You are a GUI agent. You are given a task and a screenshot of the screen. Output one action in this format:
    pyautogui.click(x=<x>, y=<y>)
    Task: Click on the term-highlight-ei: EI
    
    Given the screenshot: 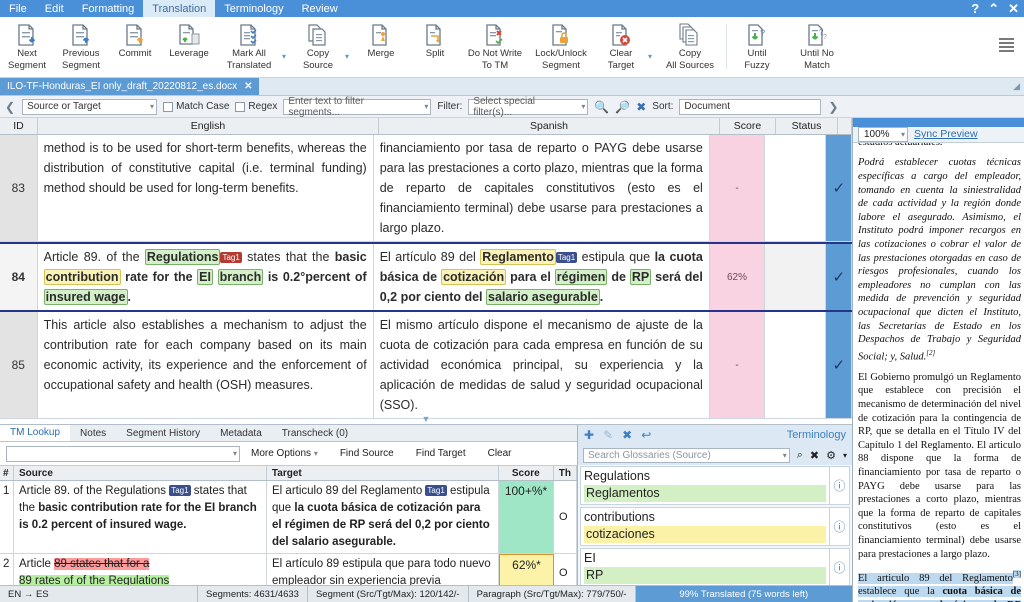 What is the action you would take?
    pyautogui.click(x=205, y=277)
    